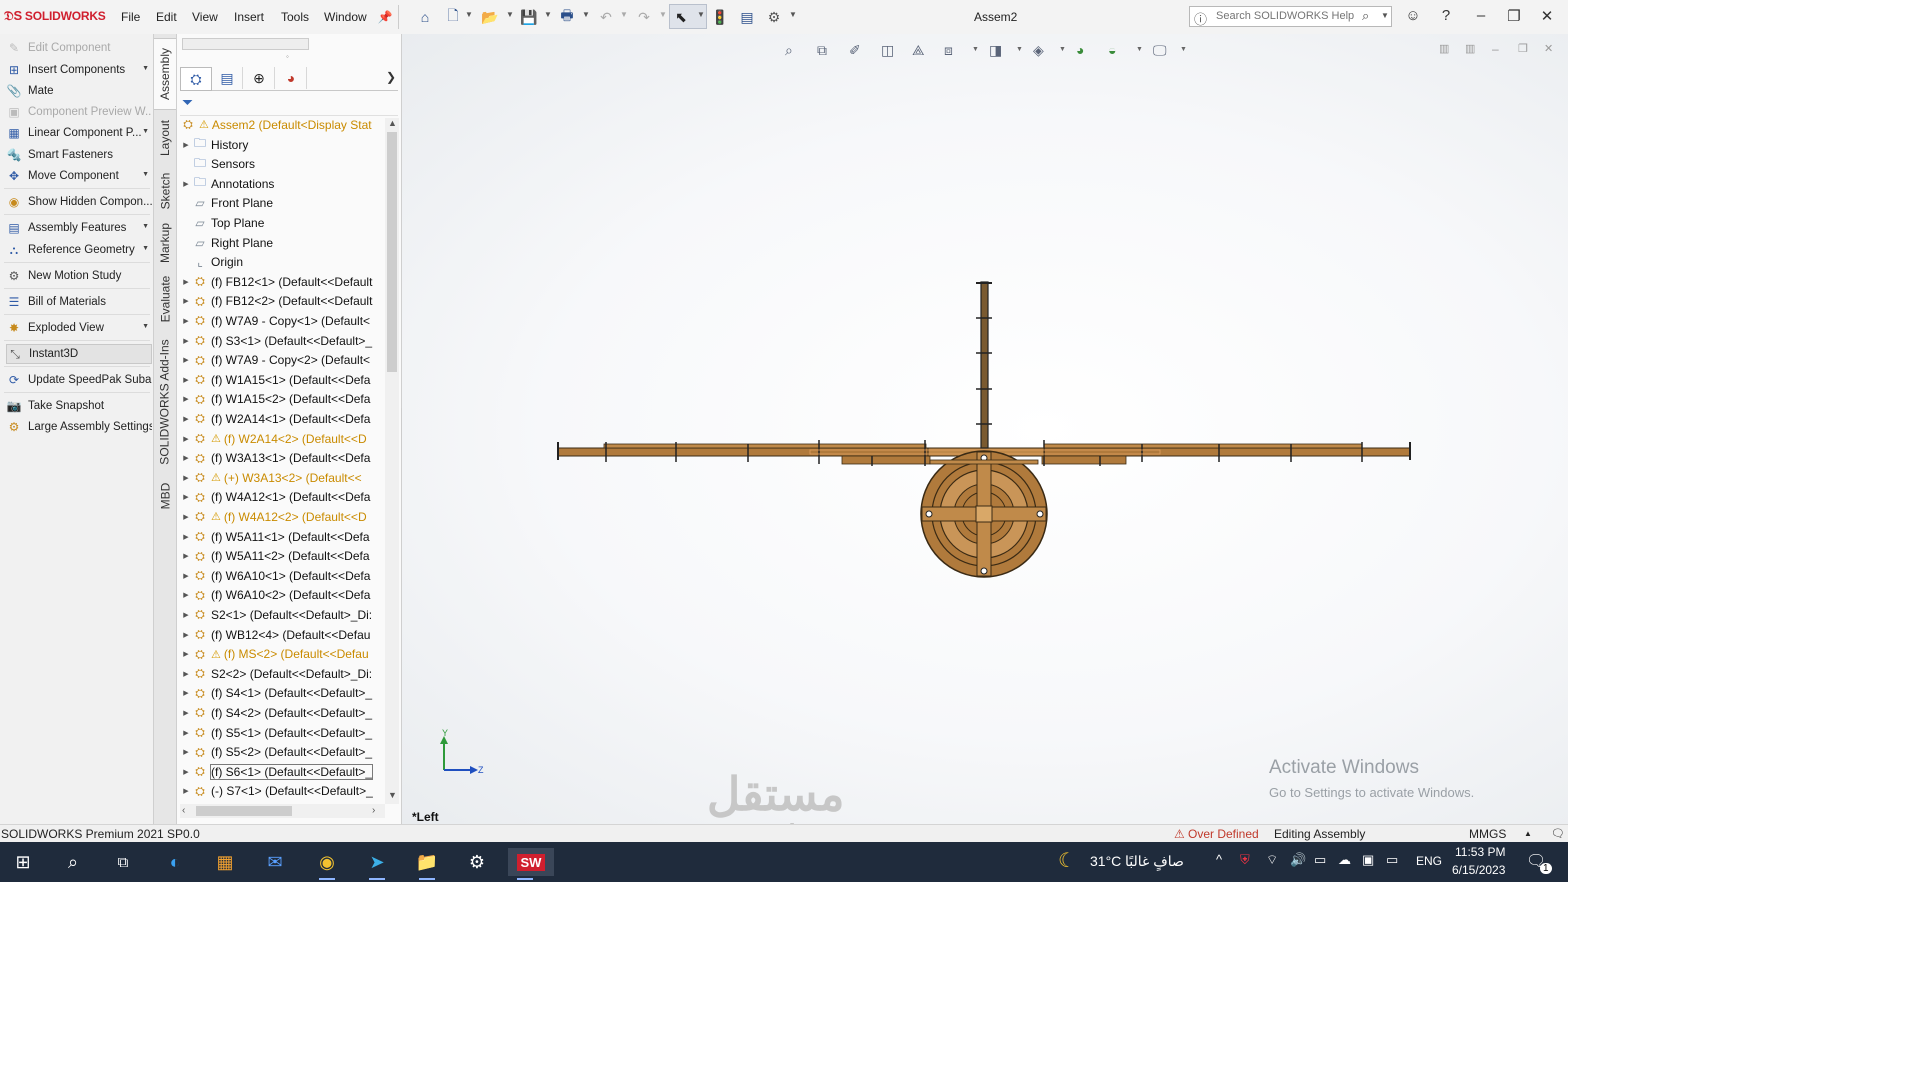  Describe the element at coordinates (282, 124) in the screenshot. I see `tree-root-assembly: ⛭ ⚠ Assem2 (Default<Display Stat` at that location.